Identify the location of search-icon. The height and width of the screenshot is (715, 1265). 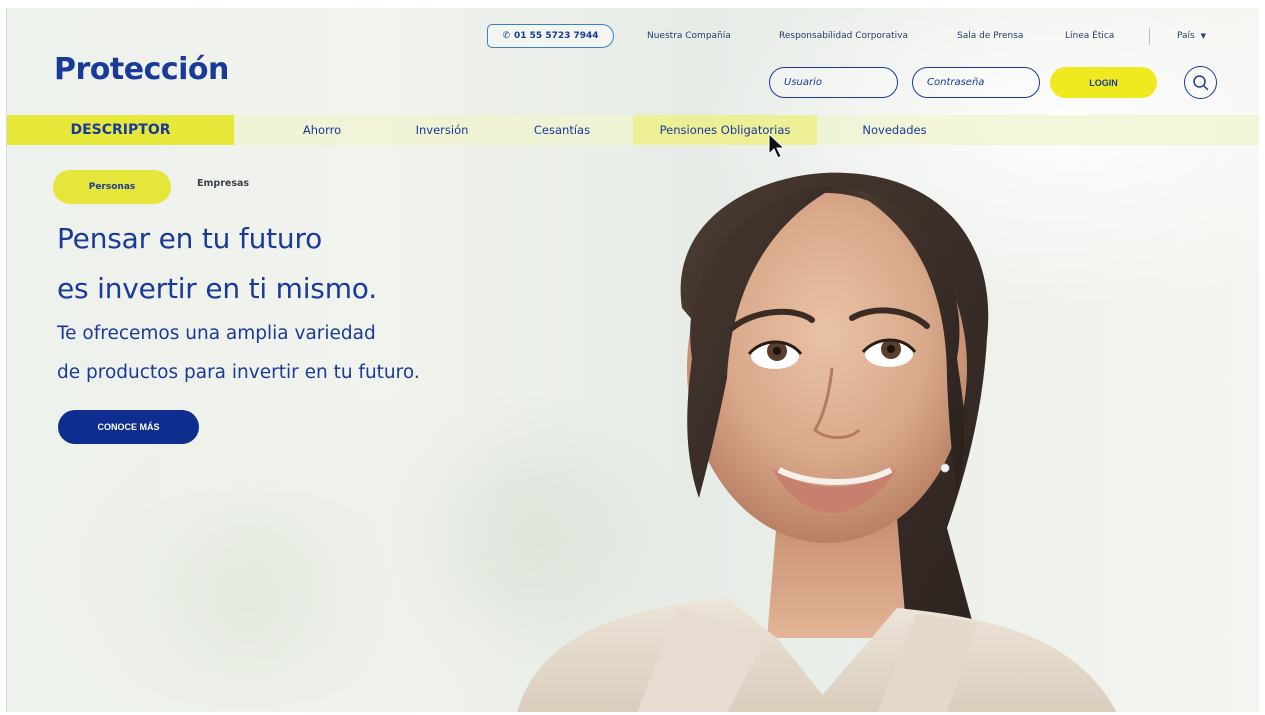
(1200, 82).